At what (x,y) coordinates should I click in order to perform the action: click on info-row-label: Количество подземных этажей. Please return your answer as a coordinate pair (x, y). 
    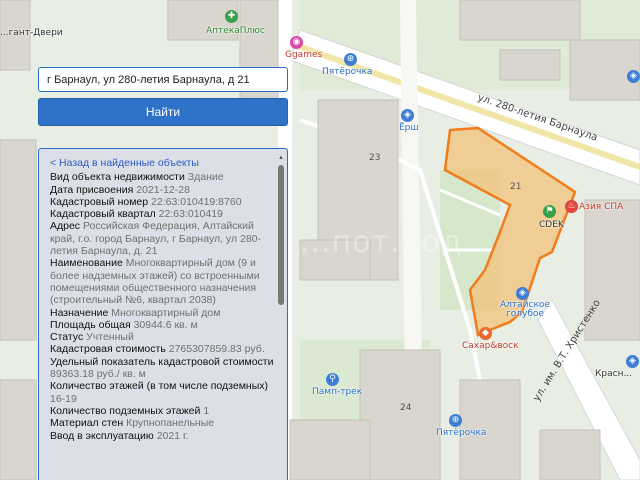
    Looking at the image, I should click on (125, 410).